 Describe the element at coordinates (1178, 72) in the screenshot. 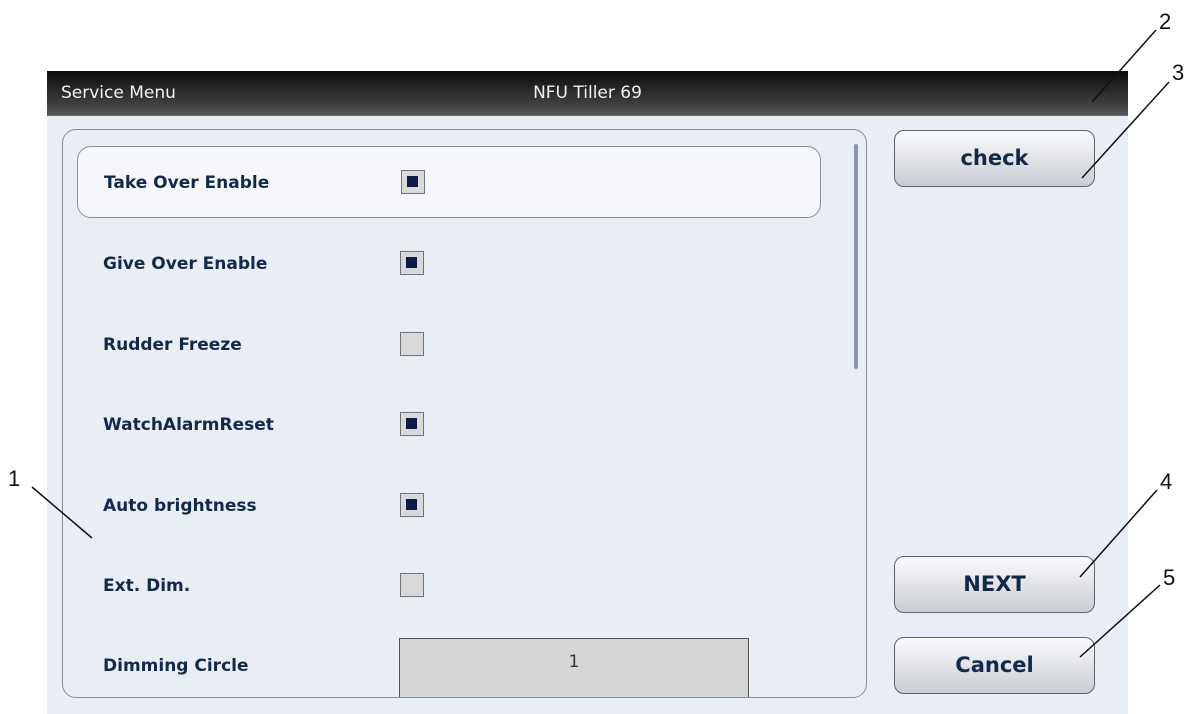

I see `callout-number-3: 3` at that location.